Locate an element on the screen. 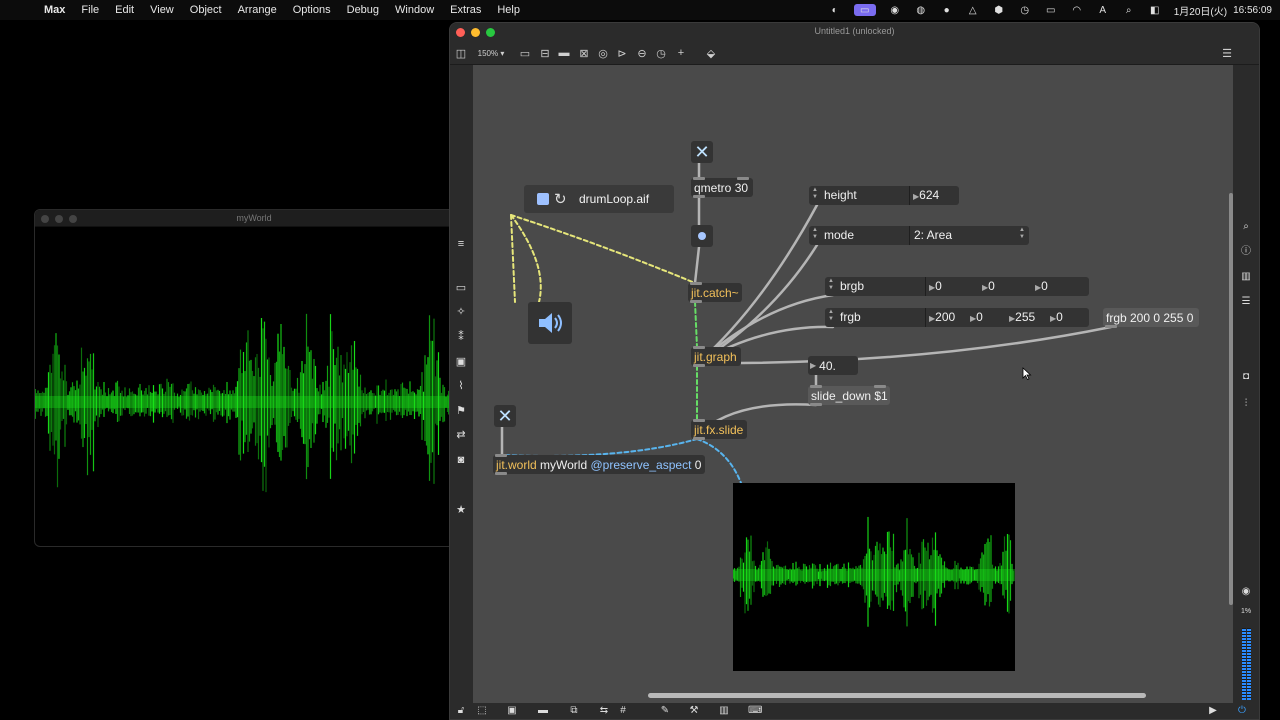 The width and height of the screenshot is (1280, 720). snapshot-icon: ◙ is located at coordinates (461, 460).